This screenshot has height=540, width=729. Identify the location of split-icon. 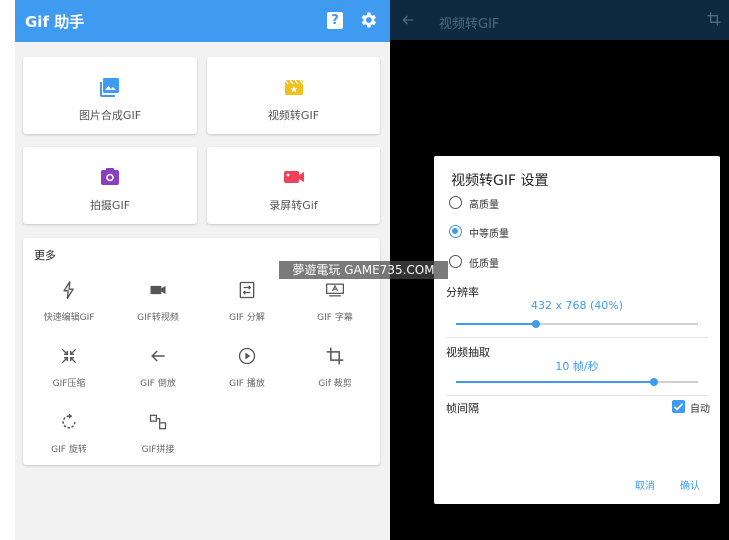
(247, 290).